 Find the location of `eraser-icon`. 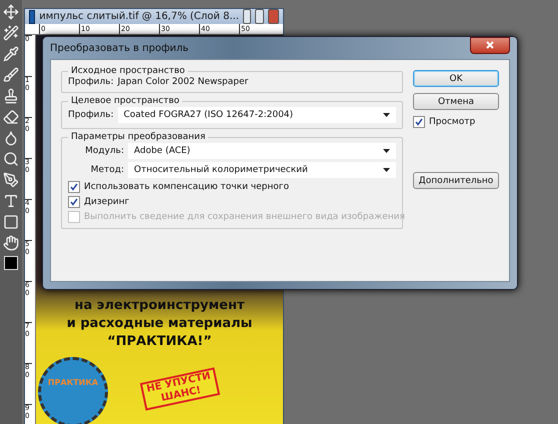

eraser-icon is located at coordinates (11, 117).